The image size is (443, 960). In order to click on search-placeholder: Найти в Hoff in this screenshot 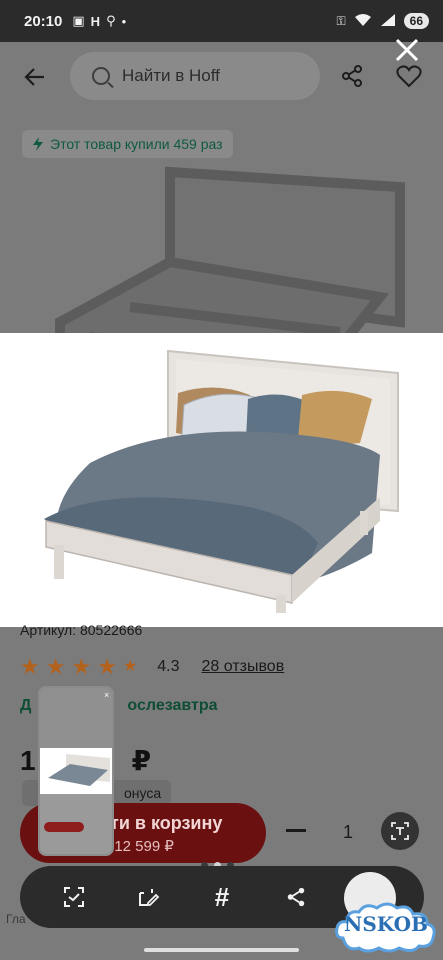, I will do `click(171, 75)`.